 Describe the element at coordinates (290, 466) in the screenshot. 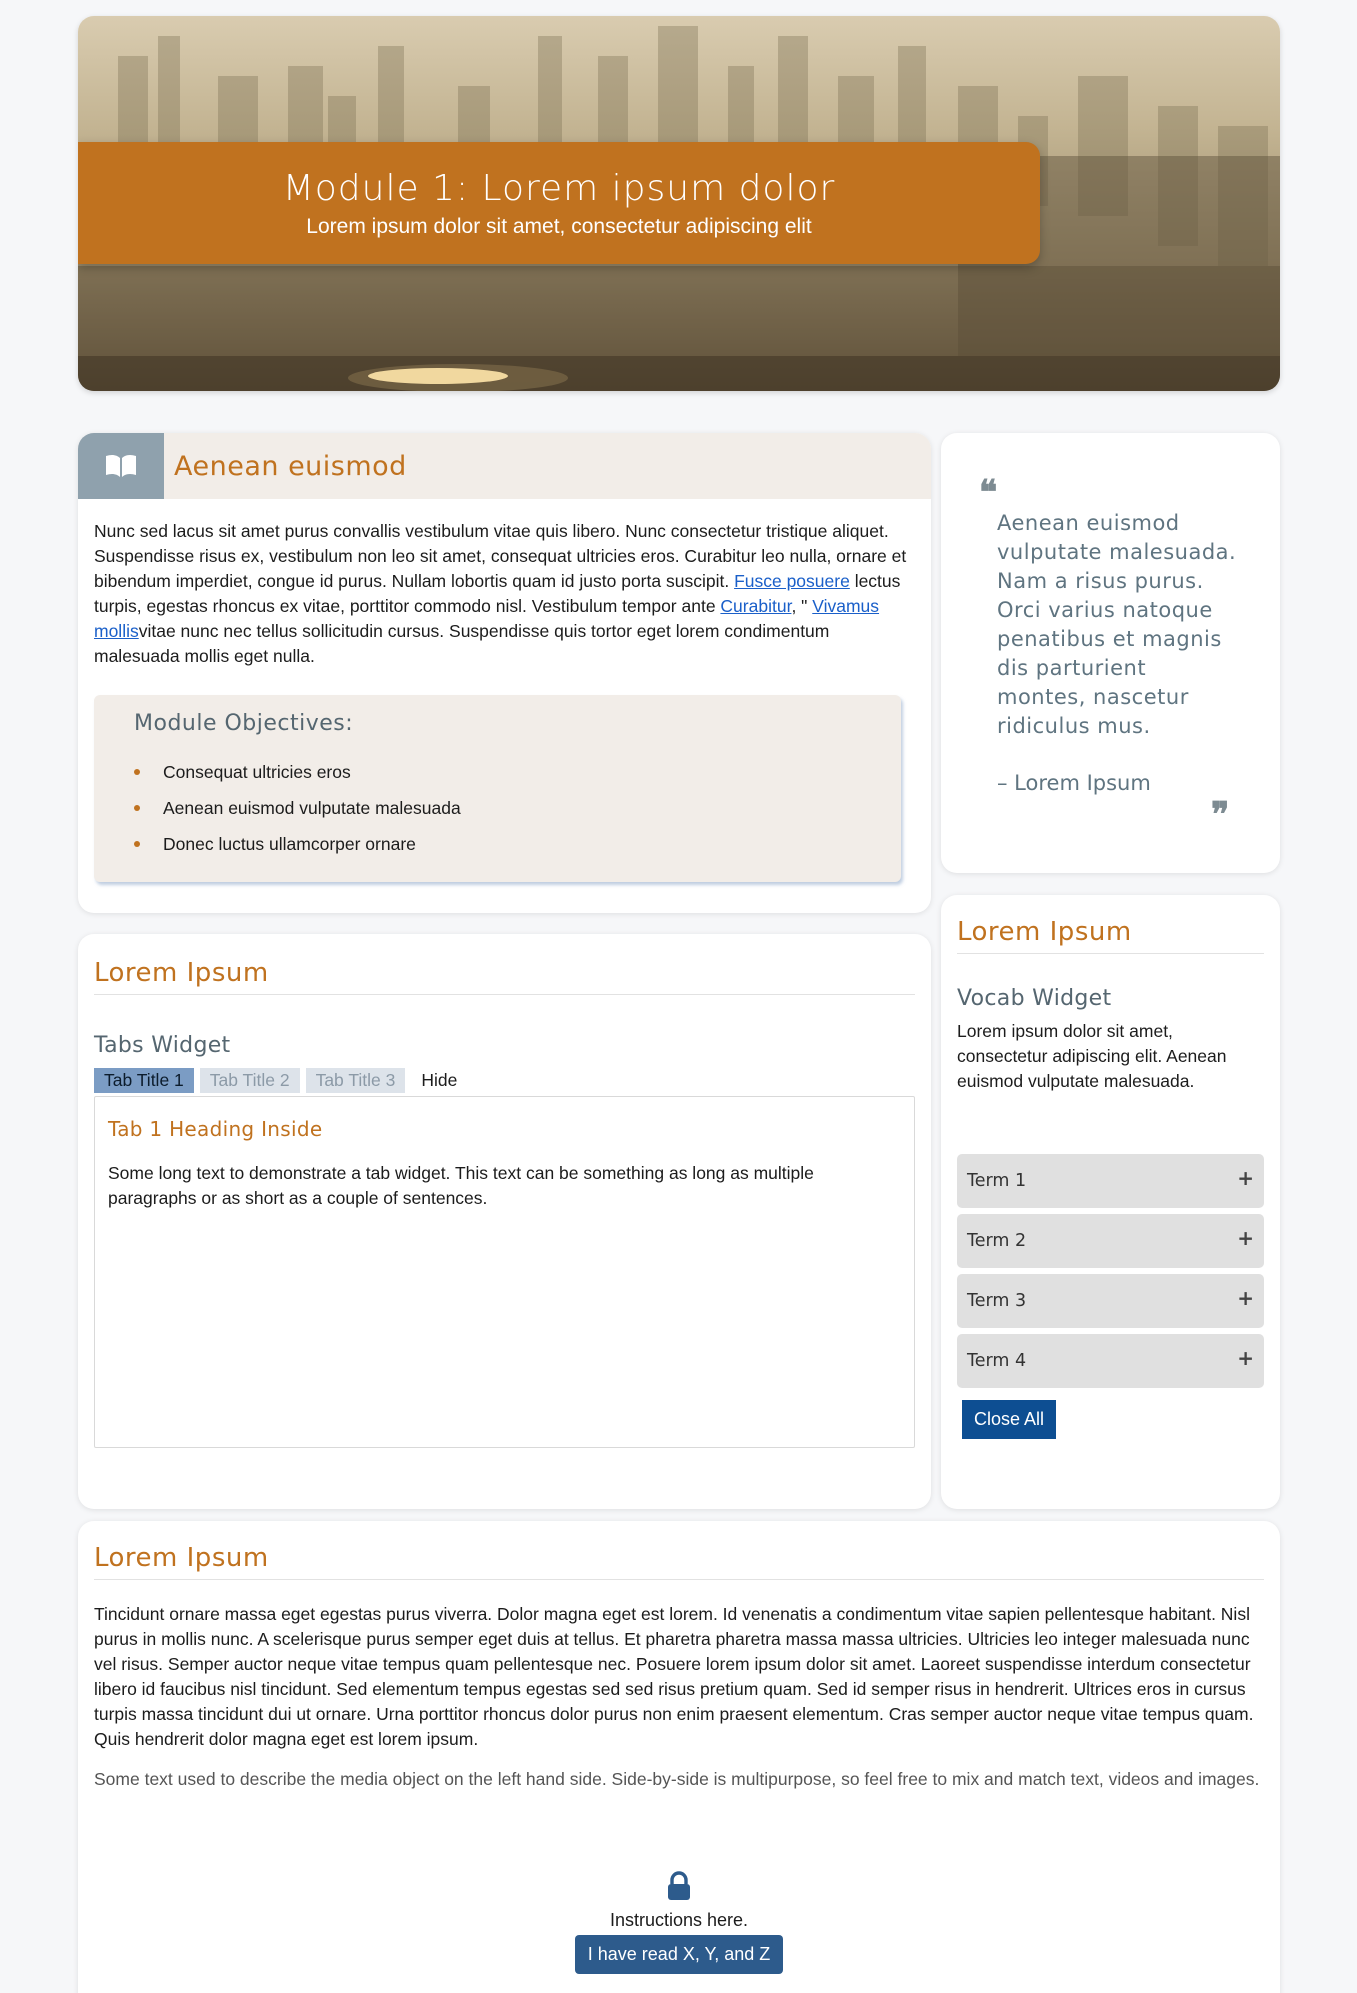

I see `intro-card-title: Aenean euismod` at that location.